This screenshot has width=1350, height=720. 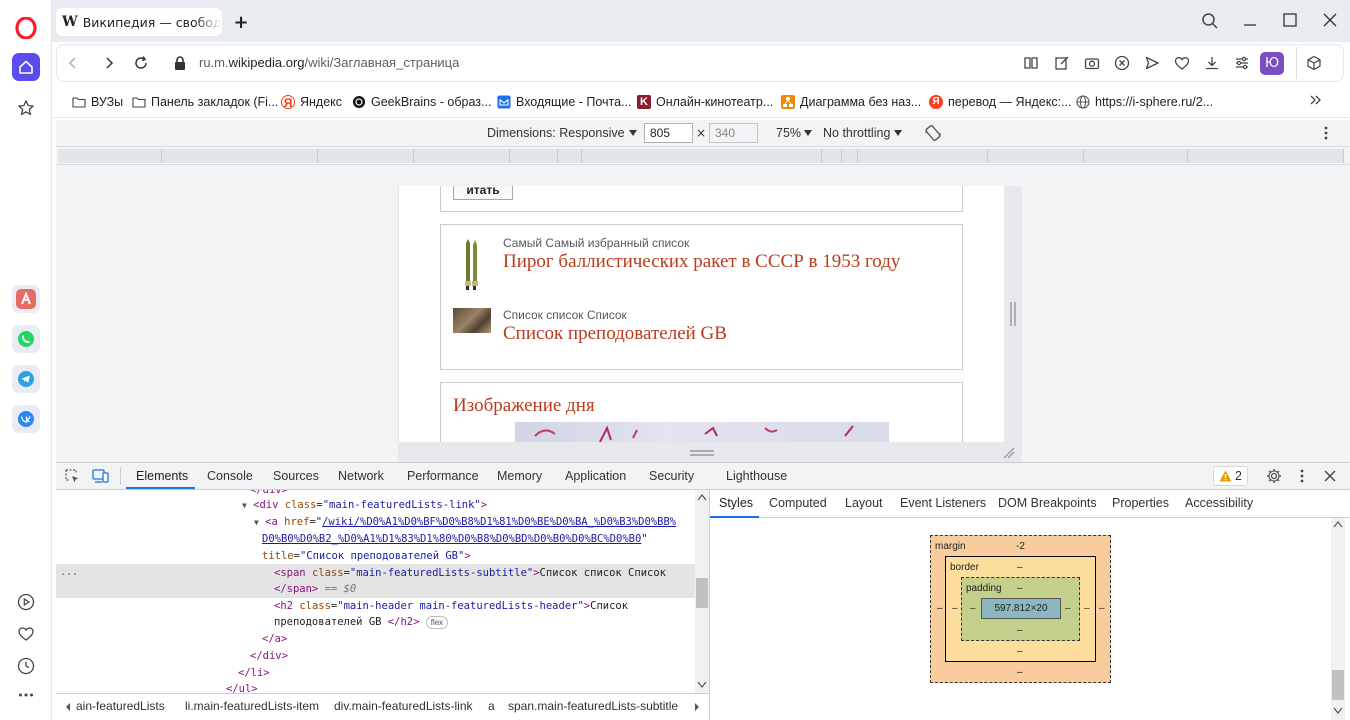 I want to click on more-bookmarks-icon, so click(x=1316, y=100).